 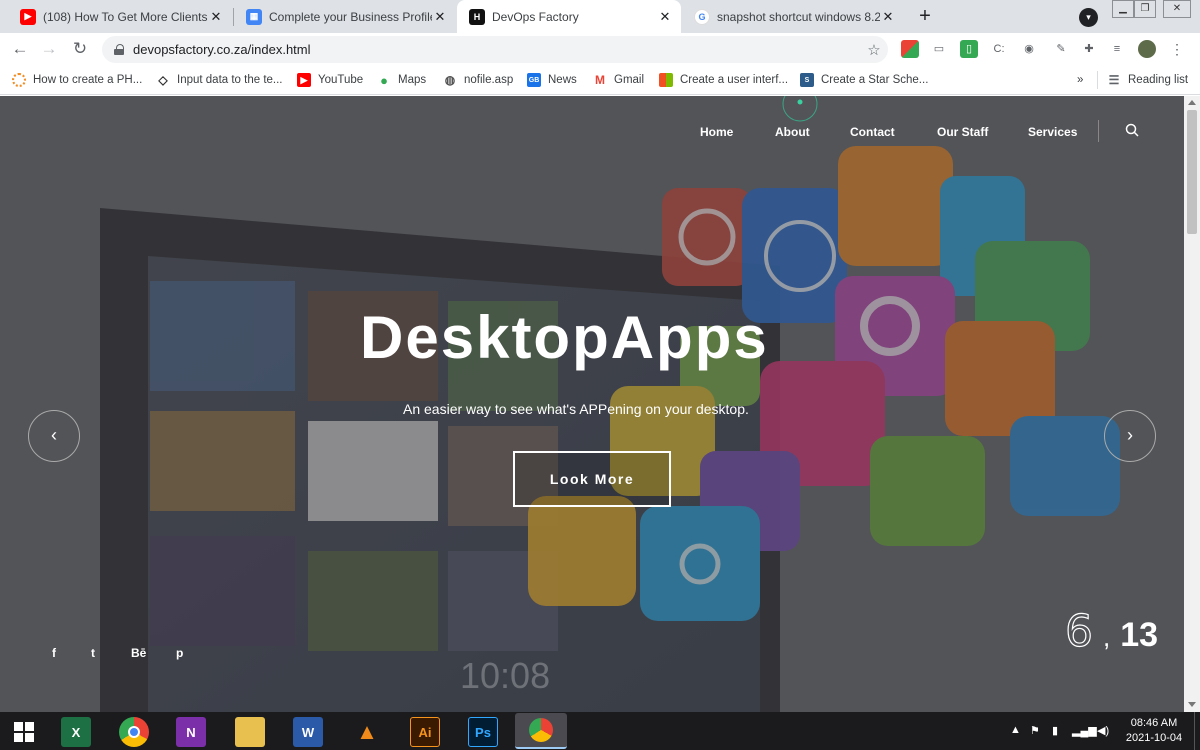 What do you see at coordinates (1029, 49) in the screenshot?
I see `extension-camera-icon: ◉` at bounding box center [1029, 49].